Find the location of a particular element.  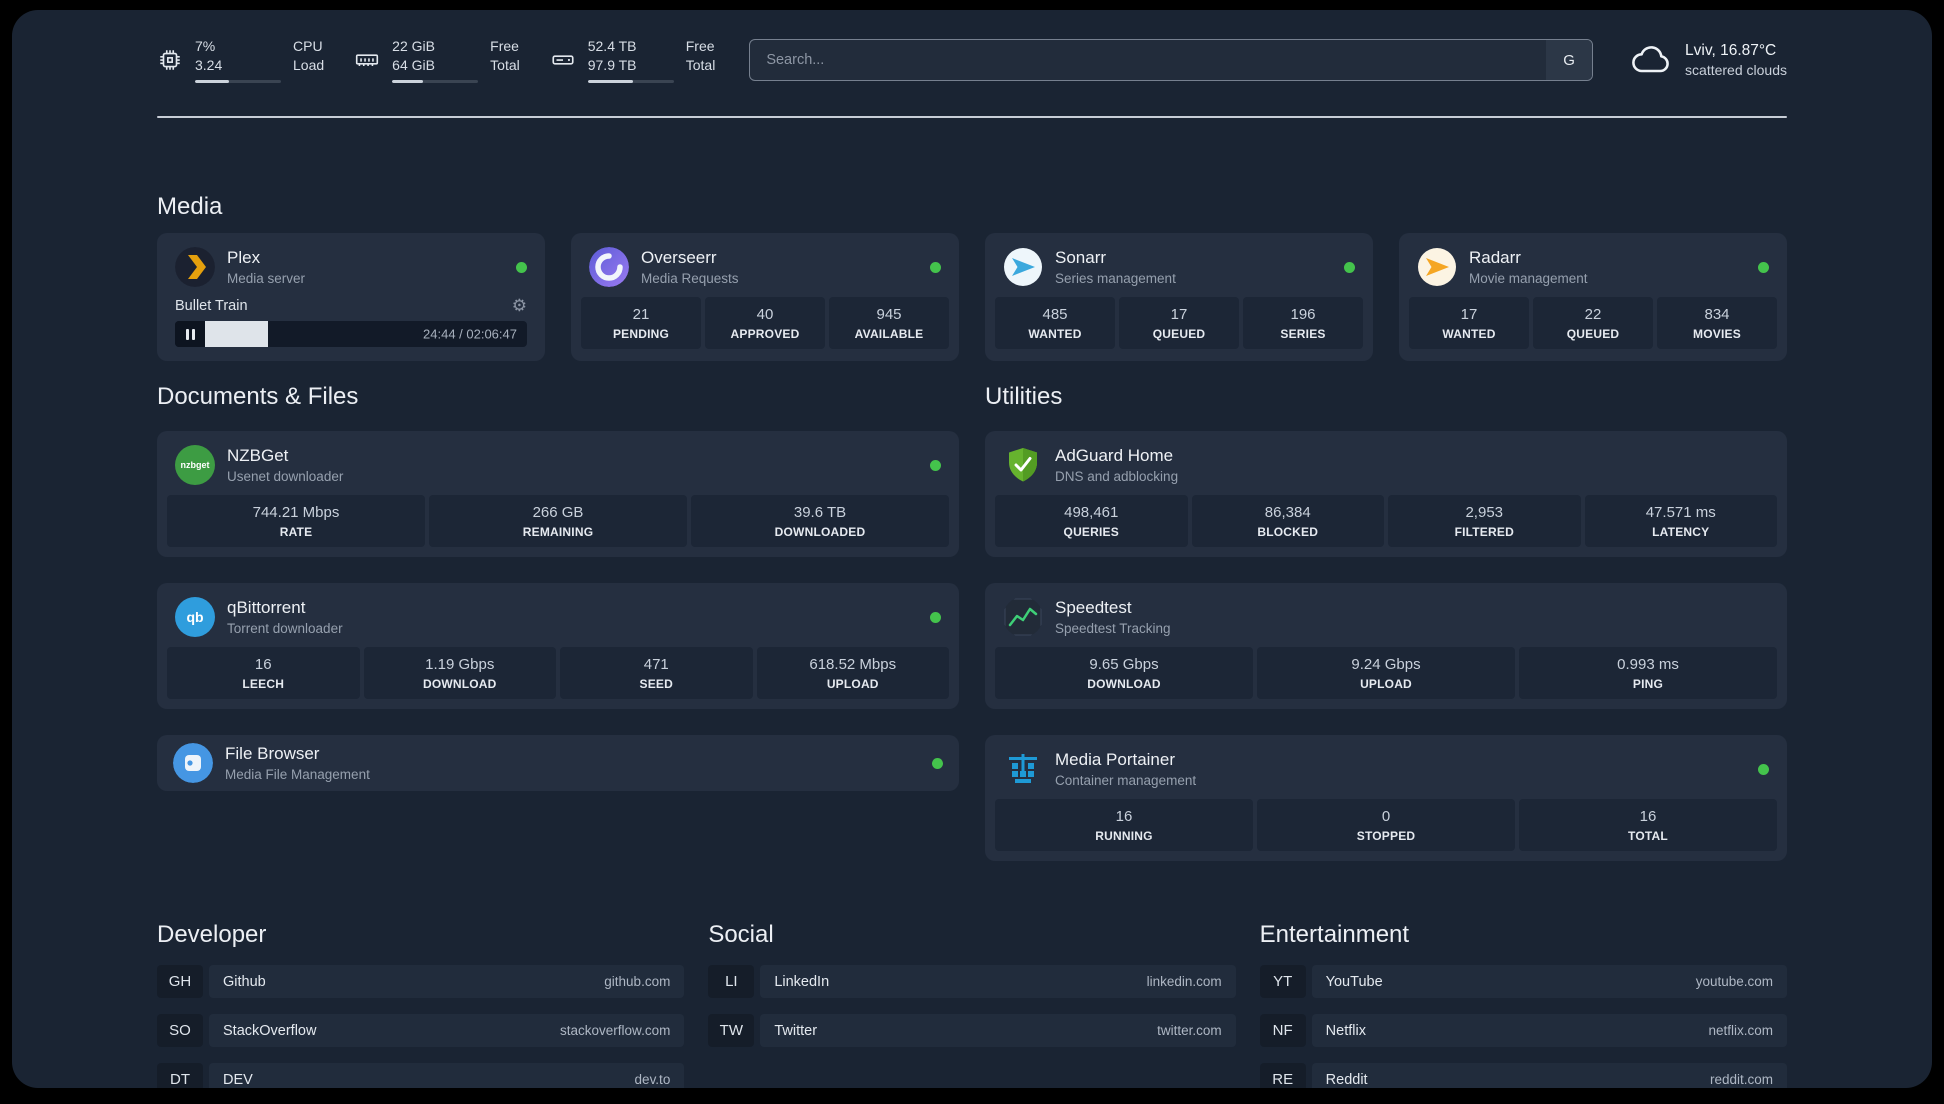

filebrowser-icon is located at coordinates (193, 763).